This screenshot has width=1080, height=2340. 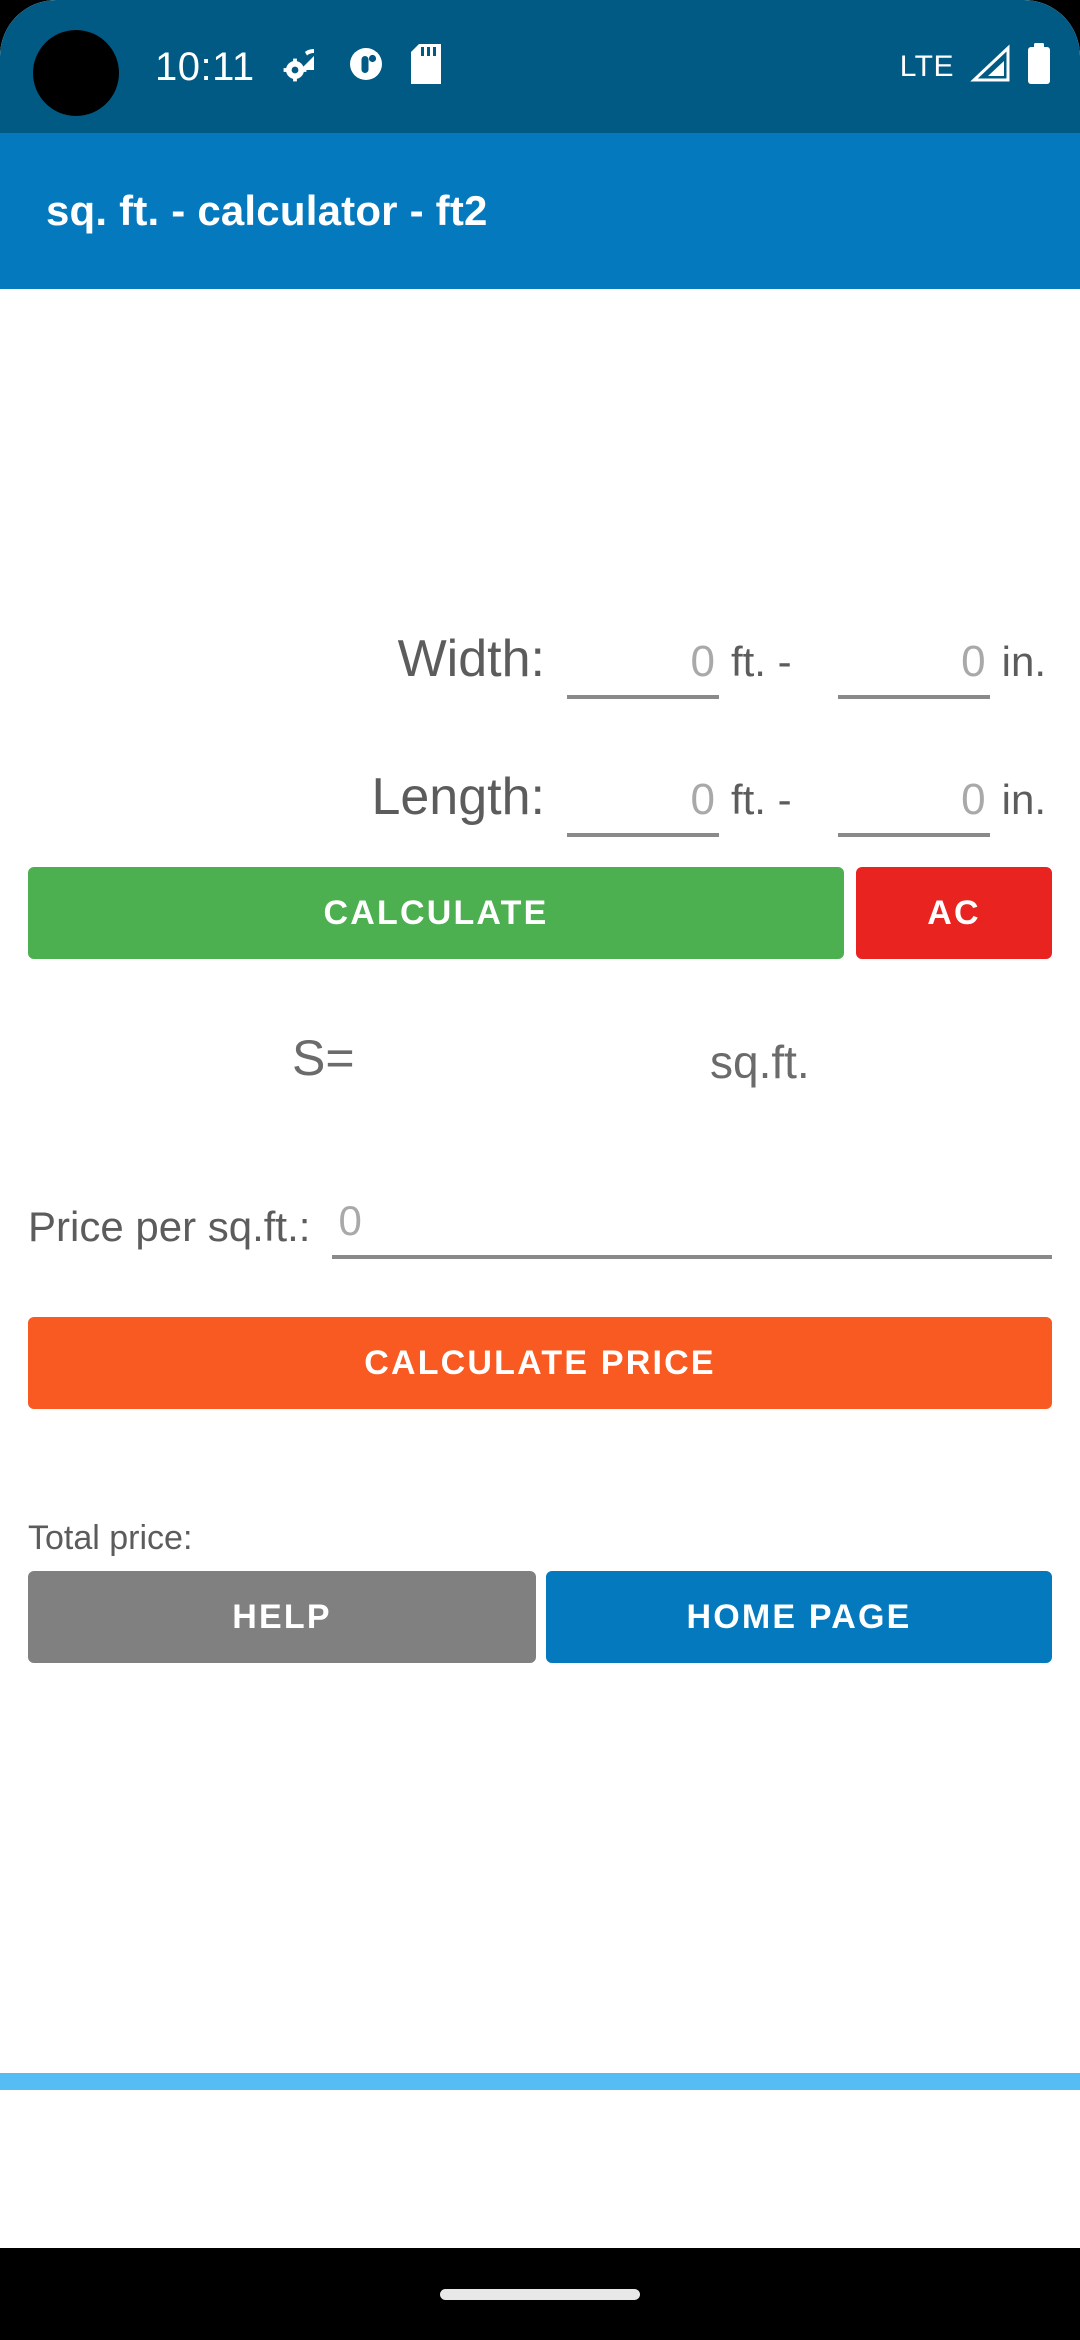 What do you see at coordinates (642, 806) in the screenshot?
I see `length-feet-input` at bounding box center [642, 806].